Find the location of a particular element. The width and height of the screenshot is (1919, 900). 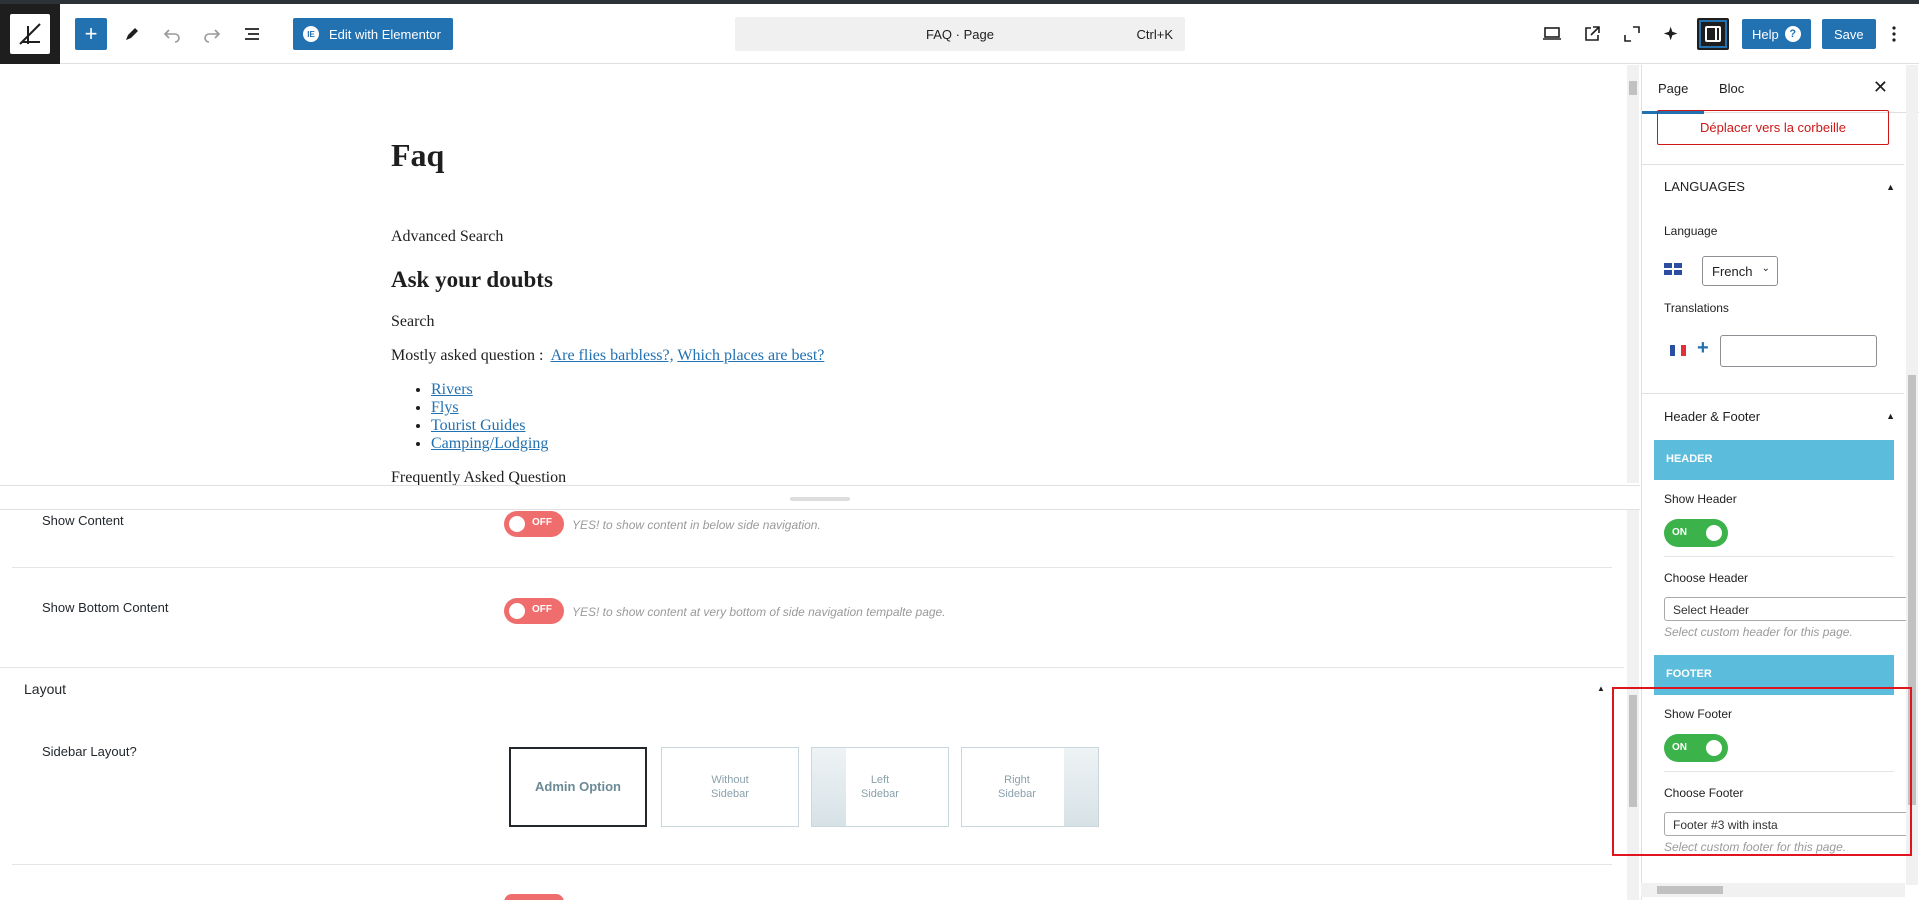

fullscreen-button is located at coordinates (1632, 34).